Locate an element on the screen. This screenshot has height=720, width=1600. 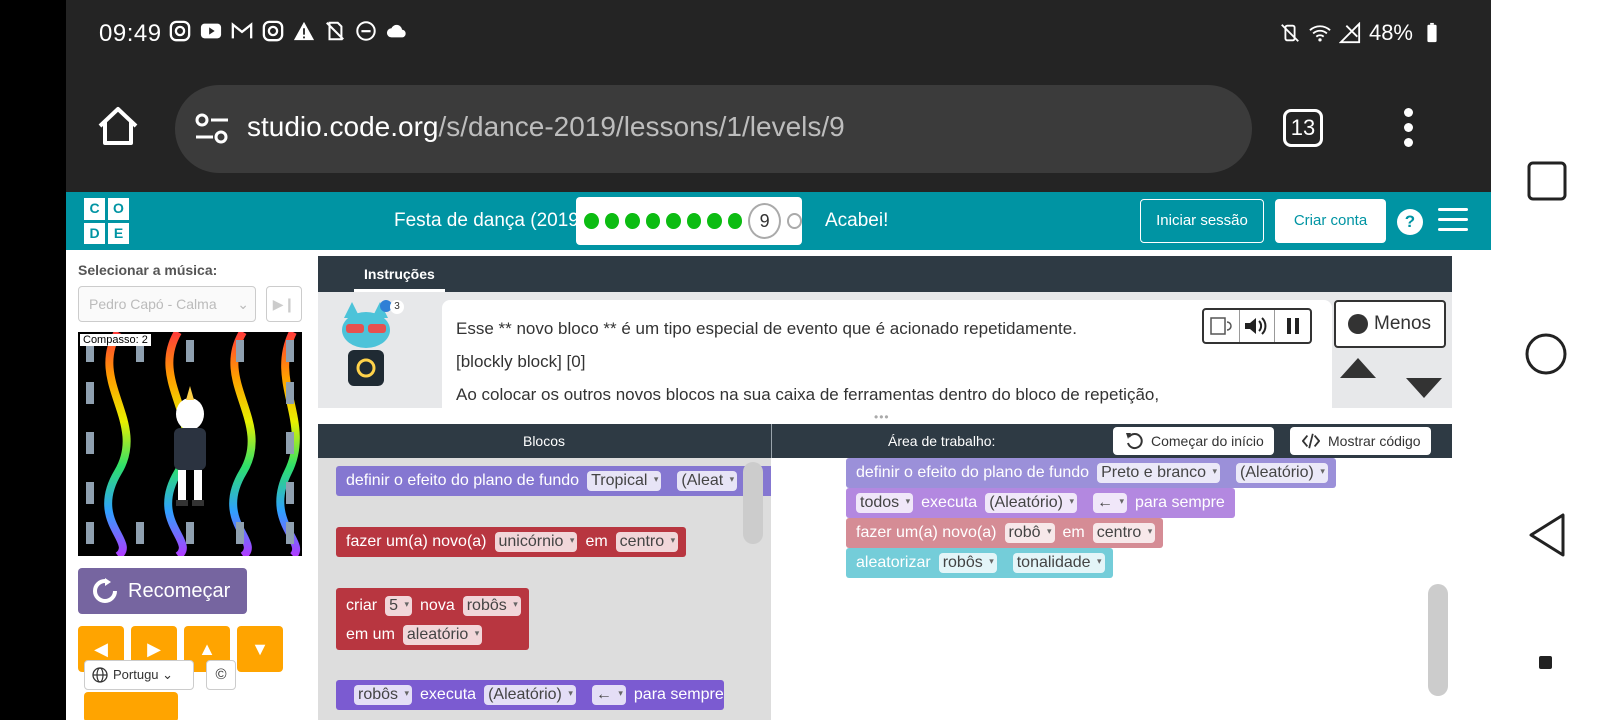
collapse-instructions-button: Menos is located at coordinates (1390, 324).